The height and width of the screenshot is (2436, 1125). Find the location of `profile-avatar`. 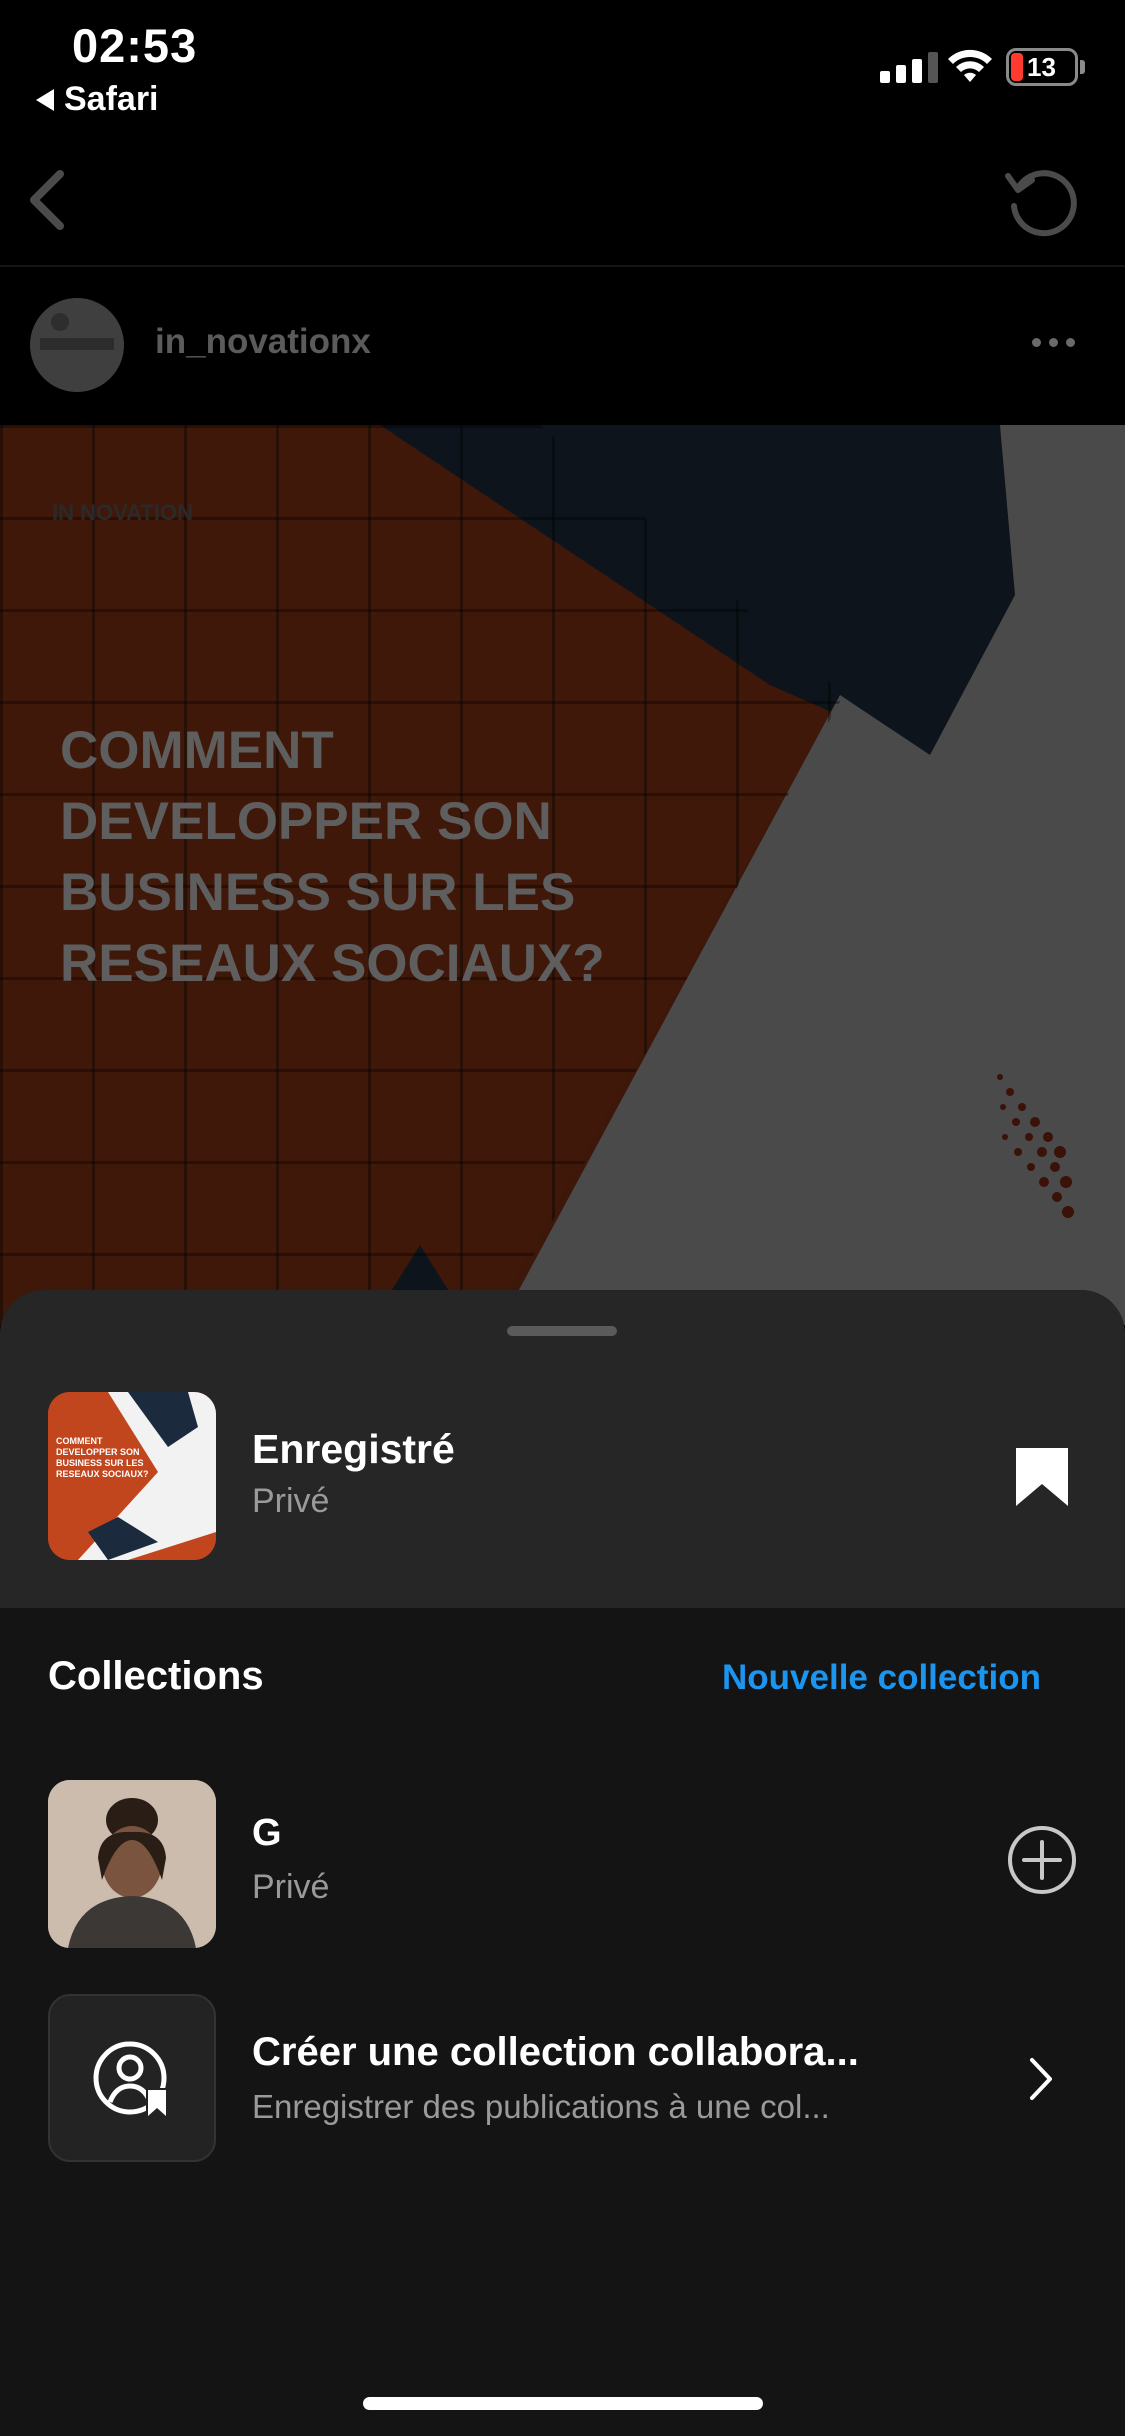

profile-avatar is located at coordinates (77, 345).